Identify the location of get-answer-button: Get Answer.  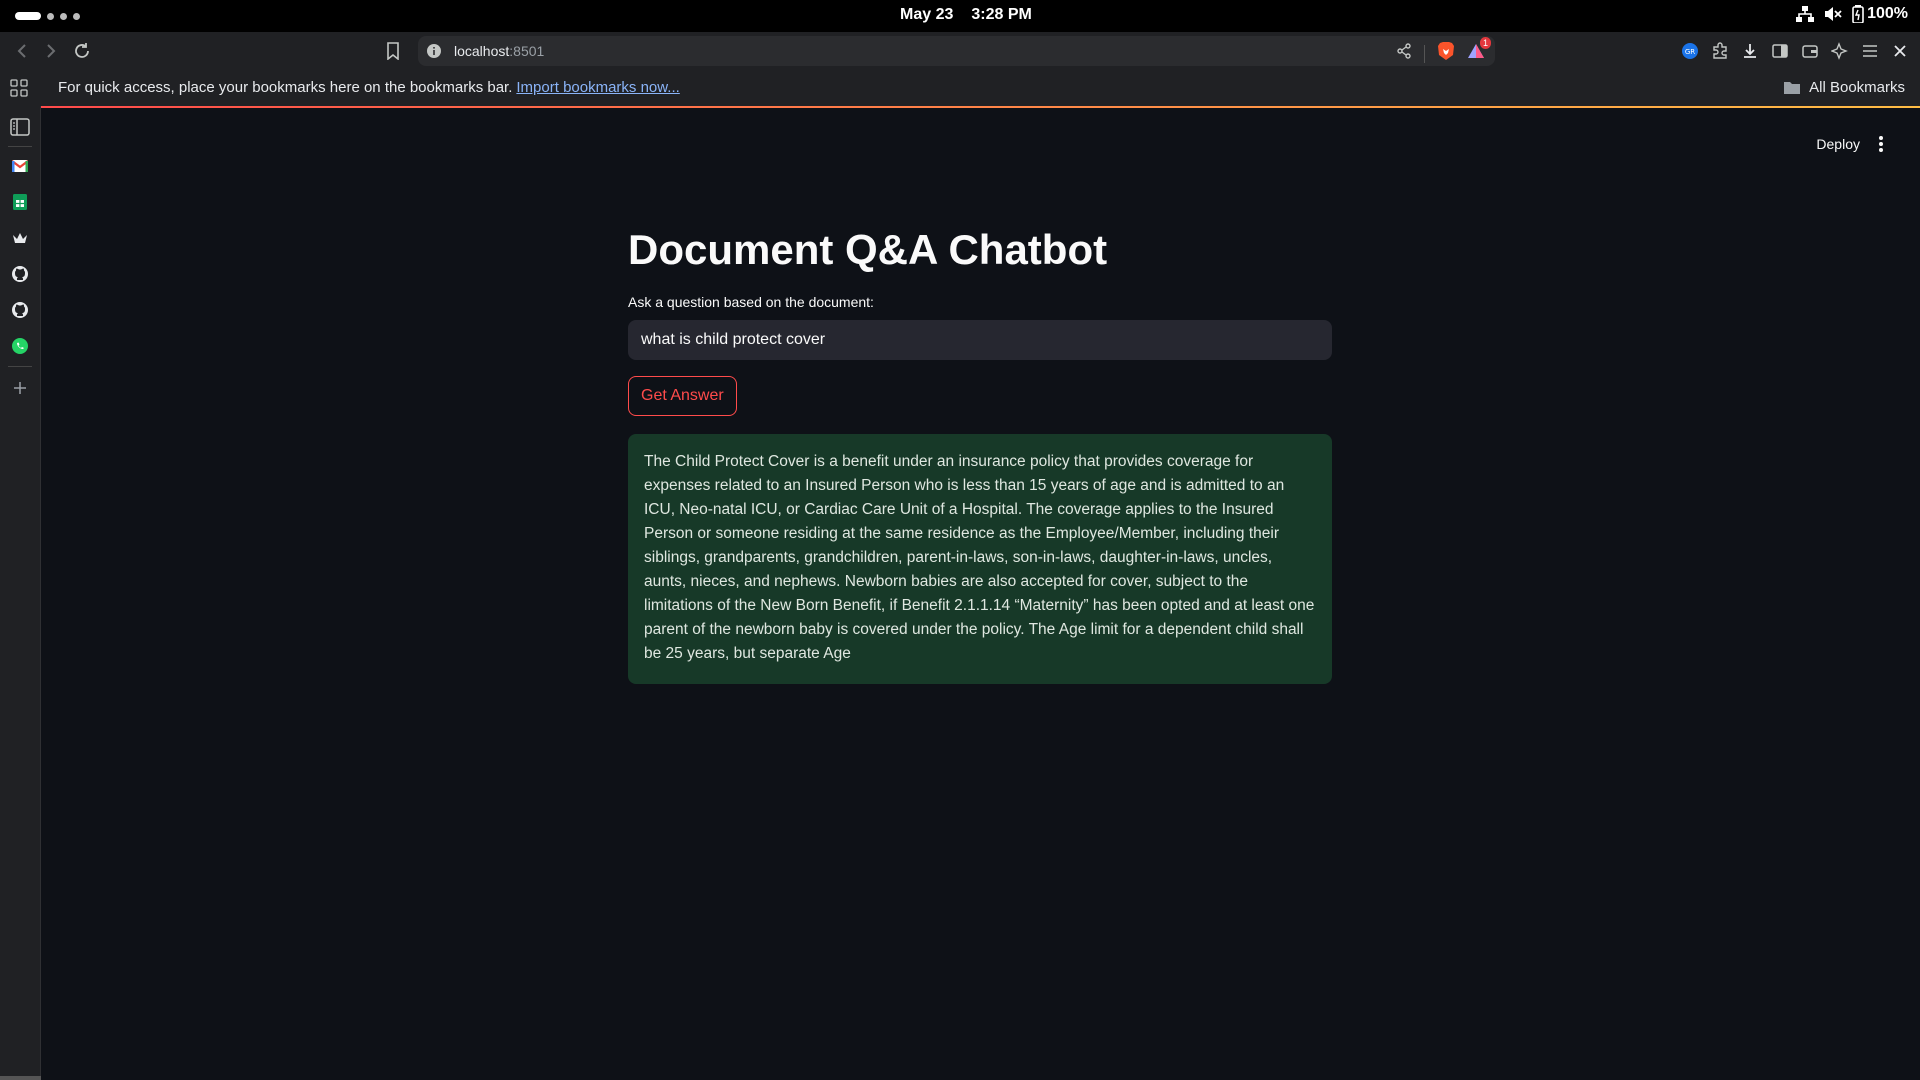
(682, 396).